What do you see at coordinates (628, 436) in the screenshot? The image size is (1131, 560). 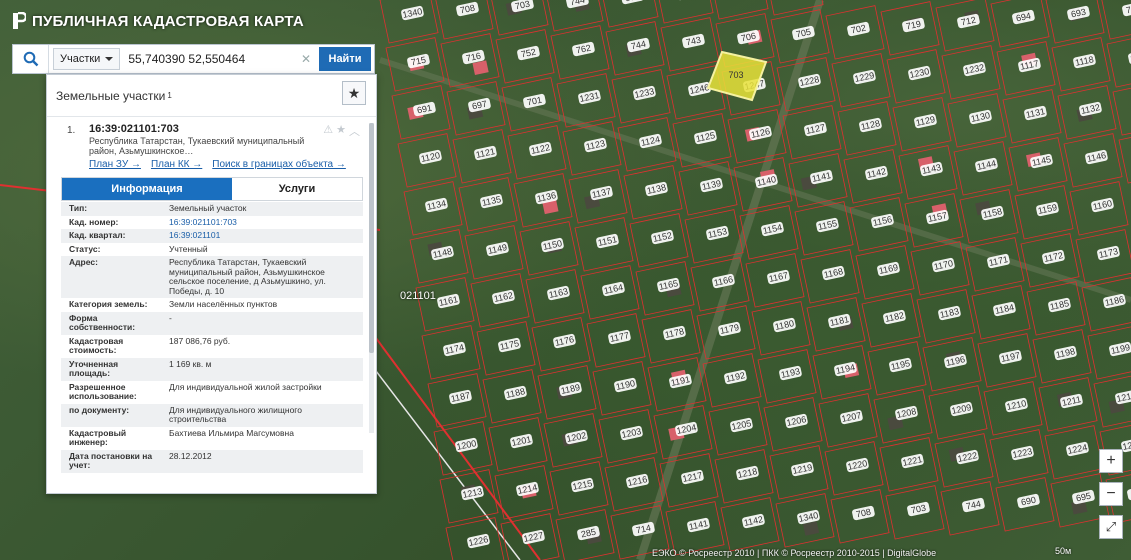 I see `parcel: 1203` at bounding box center [628, 436].